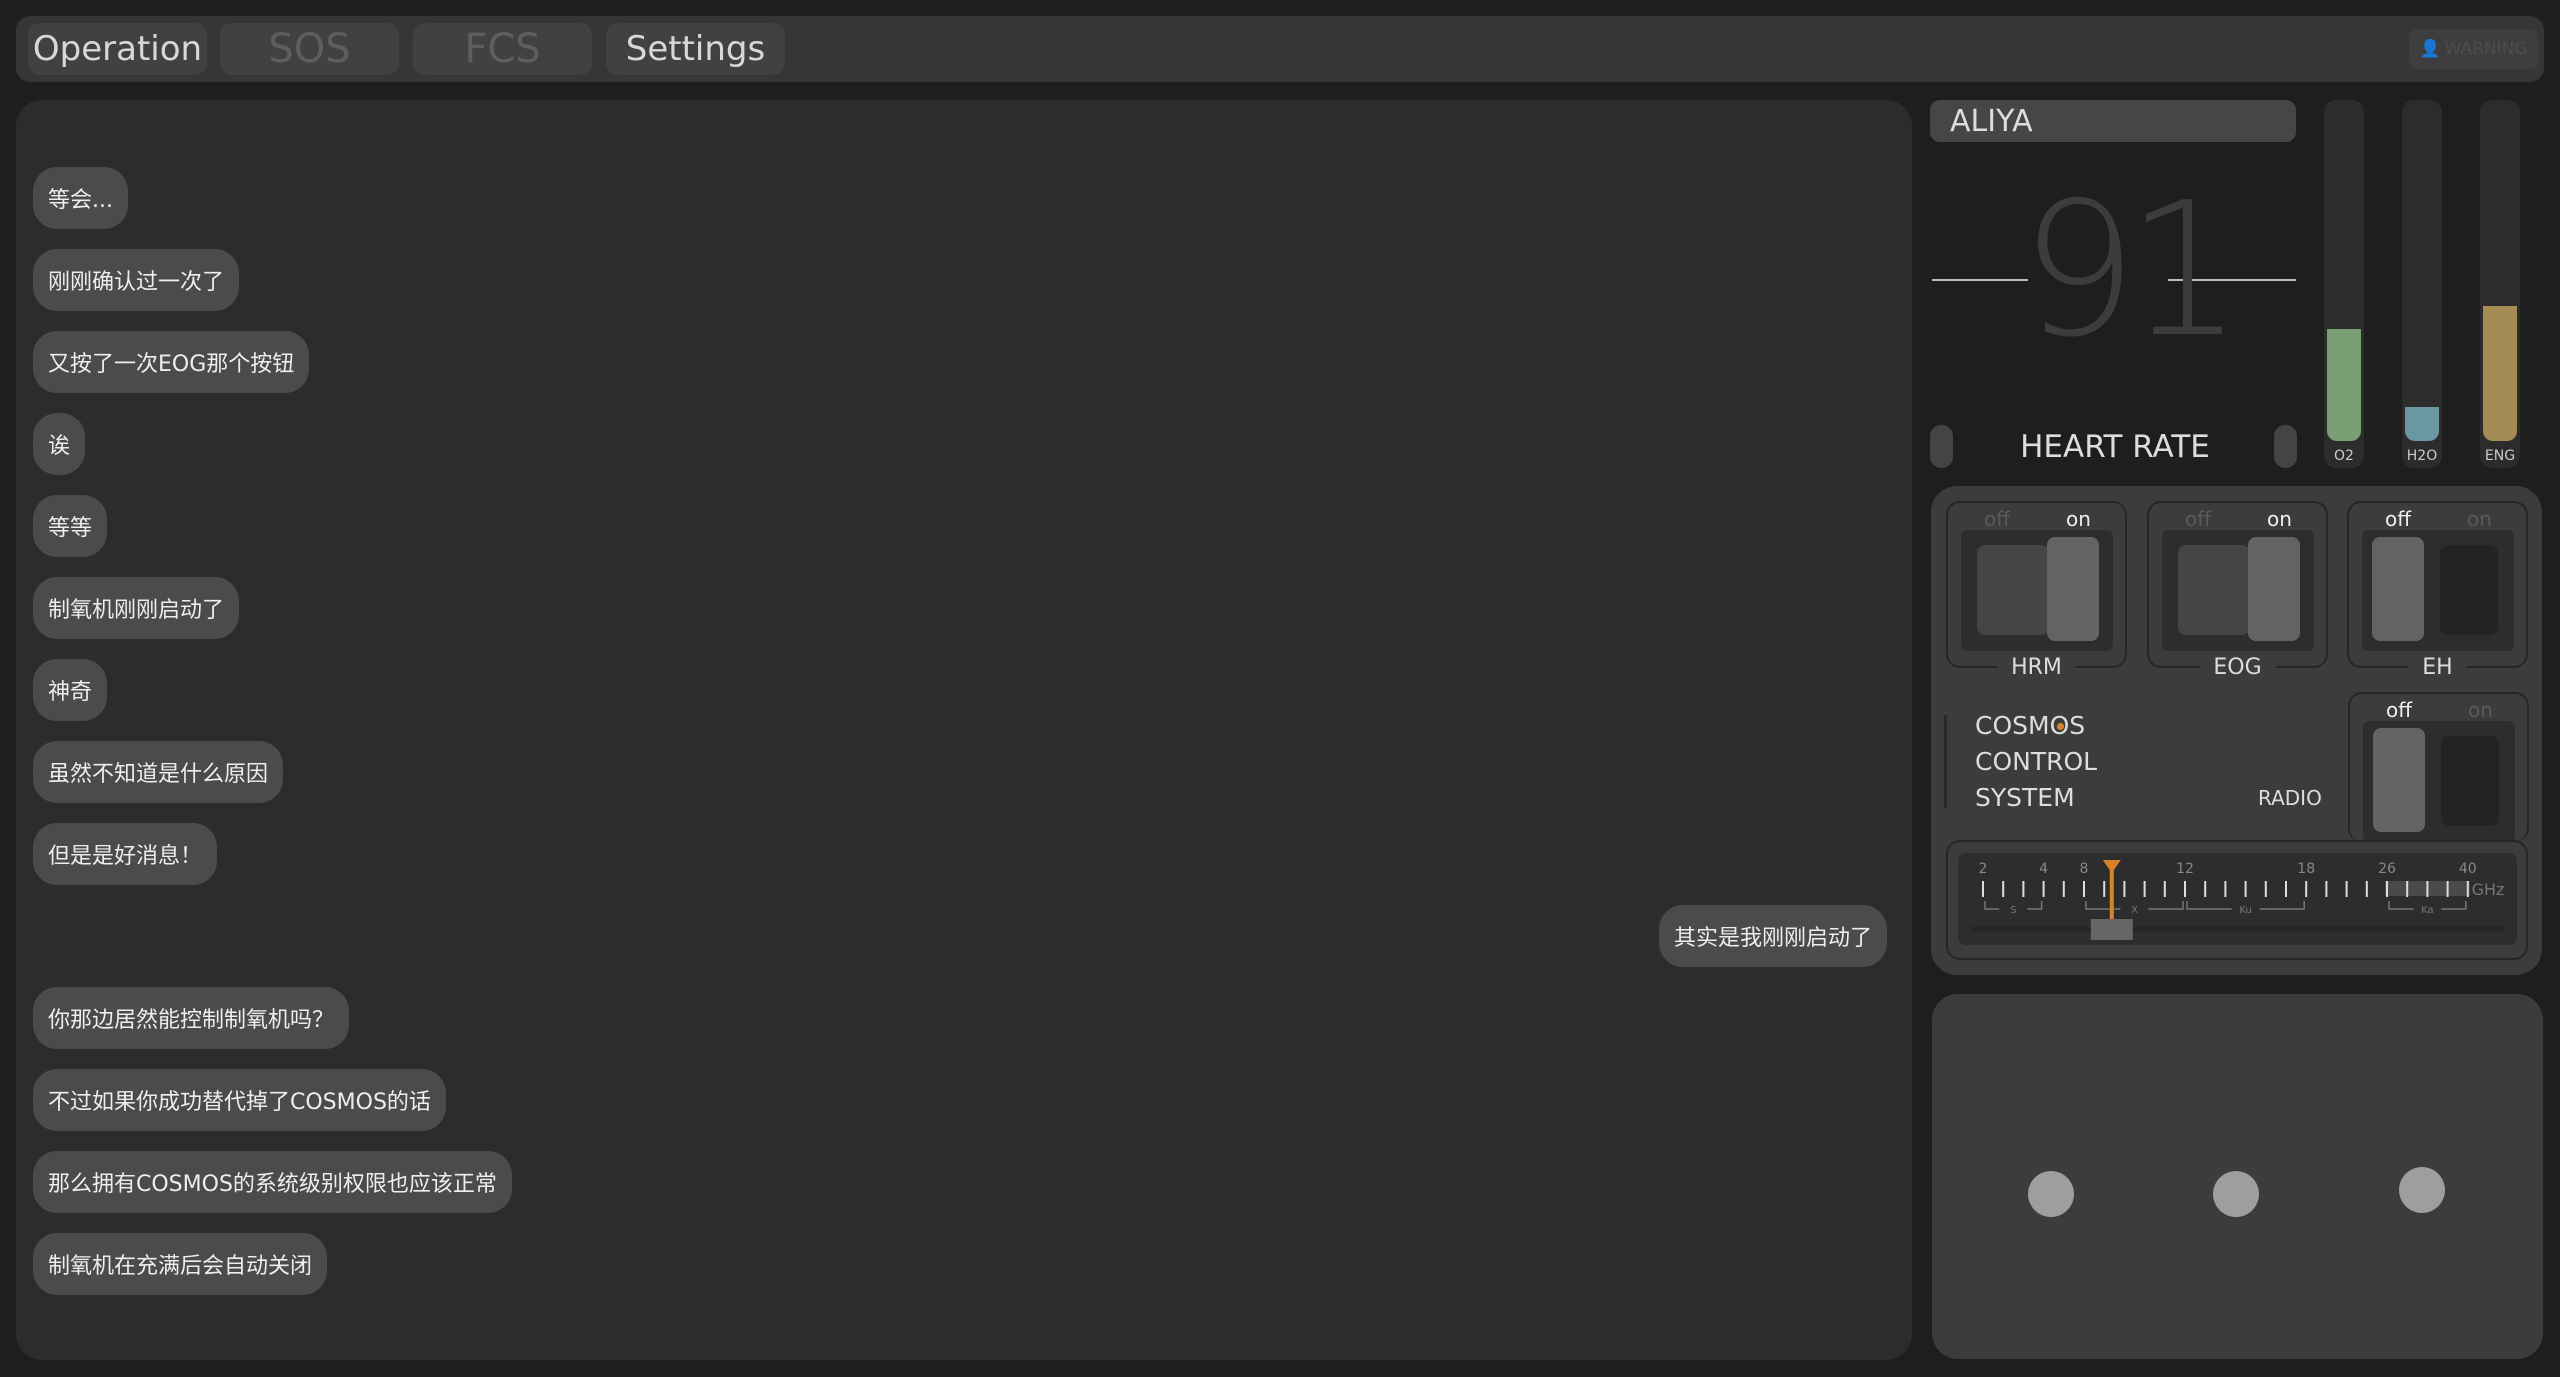 This screenshot has width=2560, height=1377. Describe the element at coordinates (309, 49) in the screenshot. I see `tab-sos: SOS` at that location.